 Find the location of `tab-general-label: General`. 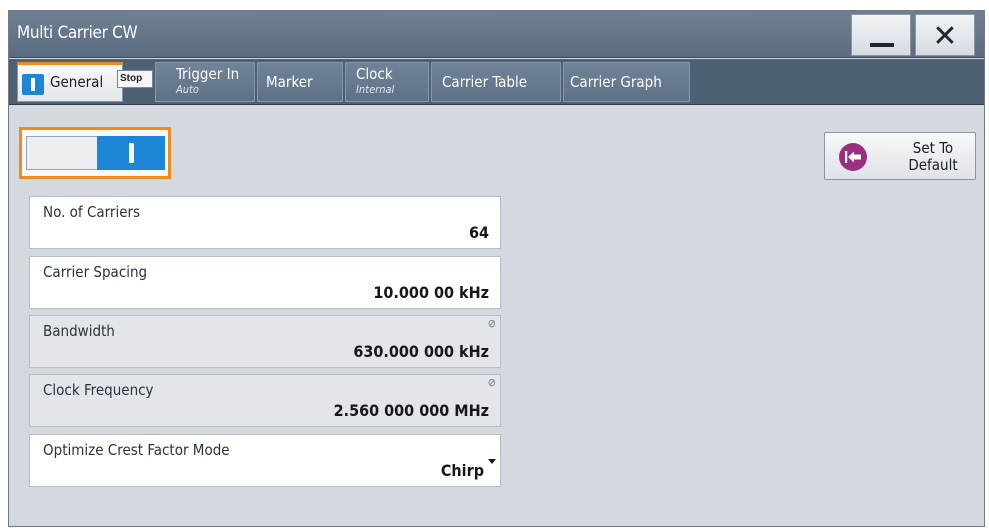

tab-general-label: General is located at coordinates (77, 82).